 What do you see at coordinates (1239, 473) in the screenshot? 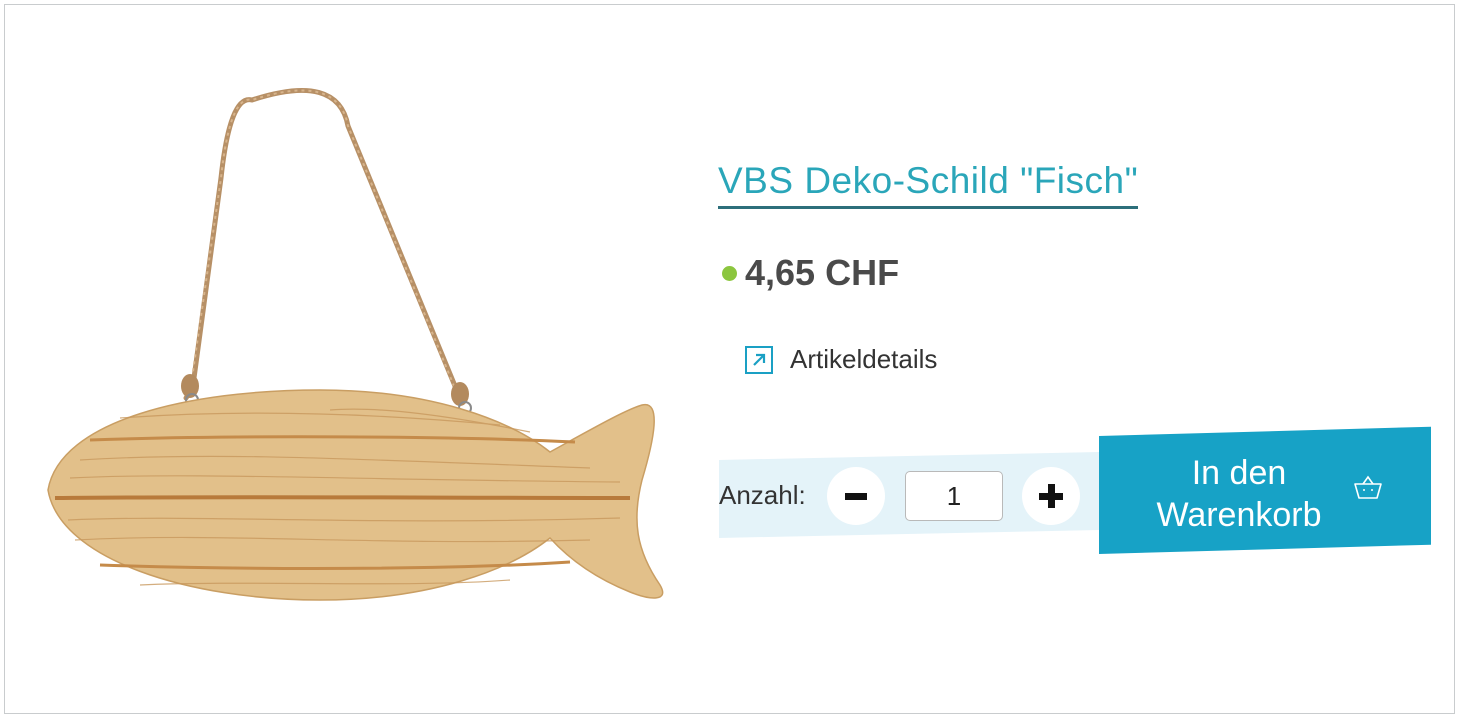
I see `add-to-cart-label-line1: In den` at bounding box center [1239, 473].